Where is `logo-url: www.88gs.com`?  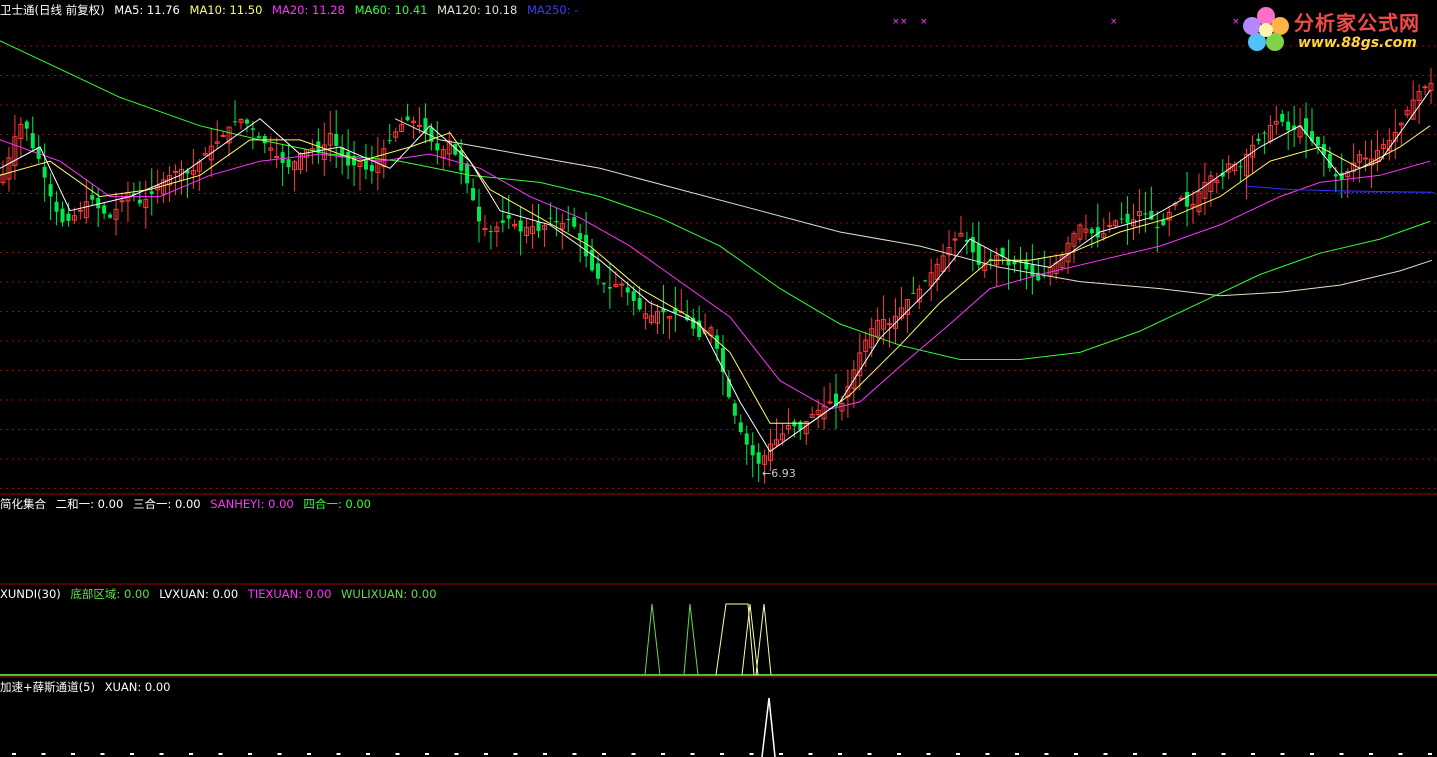
logo-url: www.88gs.com is located at coordinates (1357, 43).